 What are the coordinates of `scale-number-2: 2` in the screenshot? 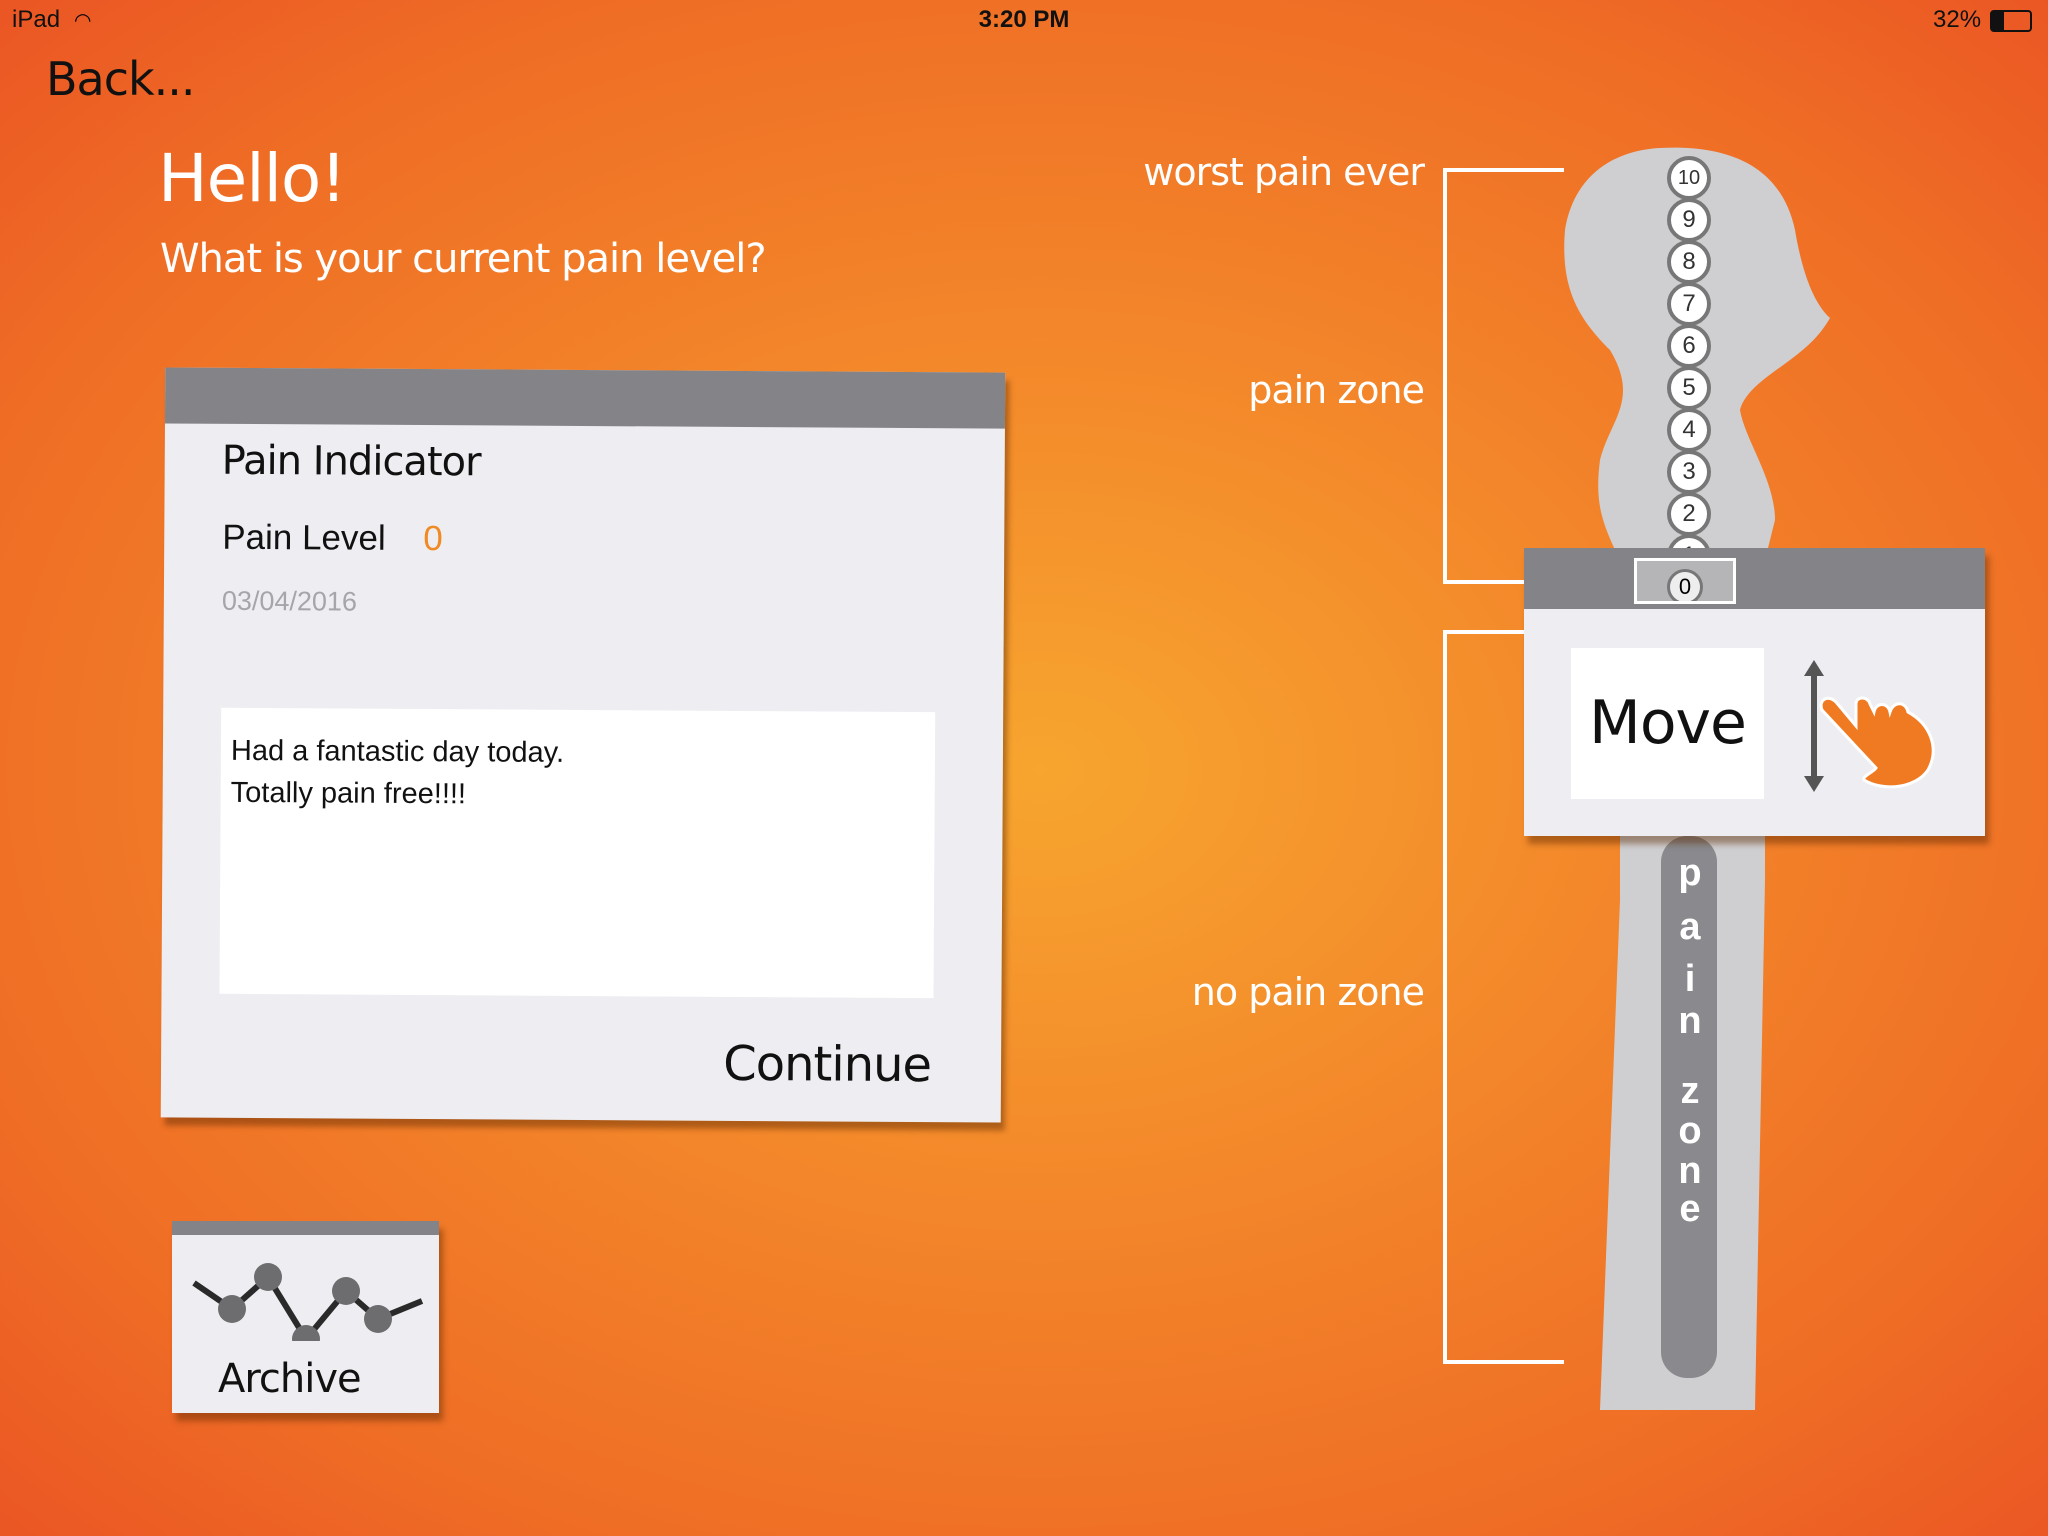 It's located at (1689, 514).